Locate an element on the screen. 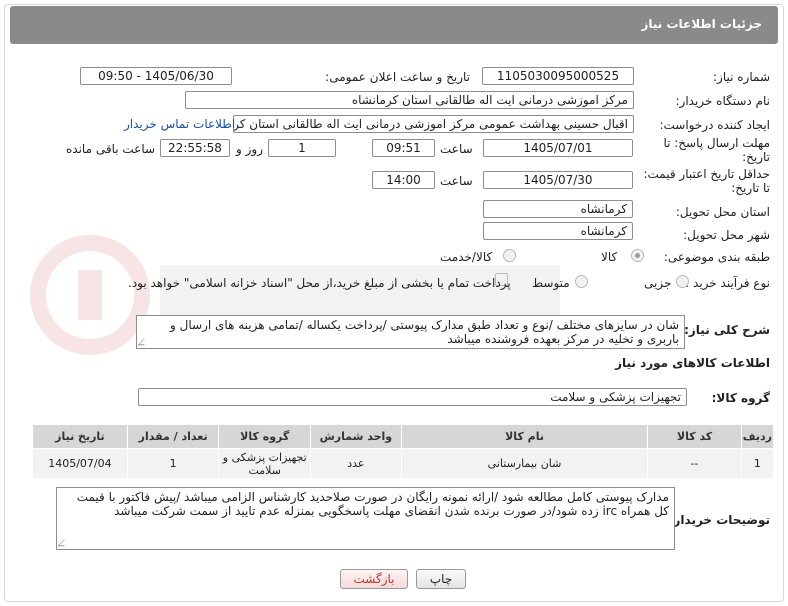 The height and width of the screenshot is (606, 788). deadline-remaining-label: ساعت باقی مانده is located at coordinates (111, 149).